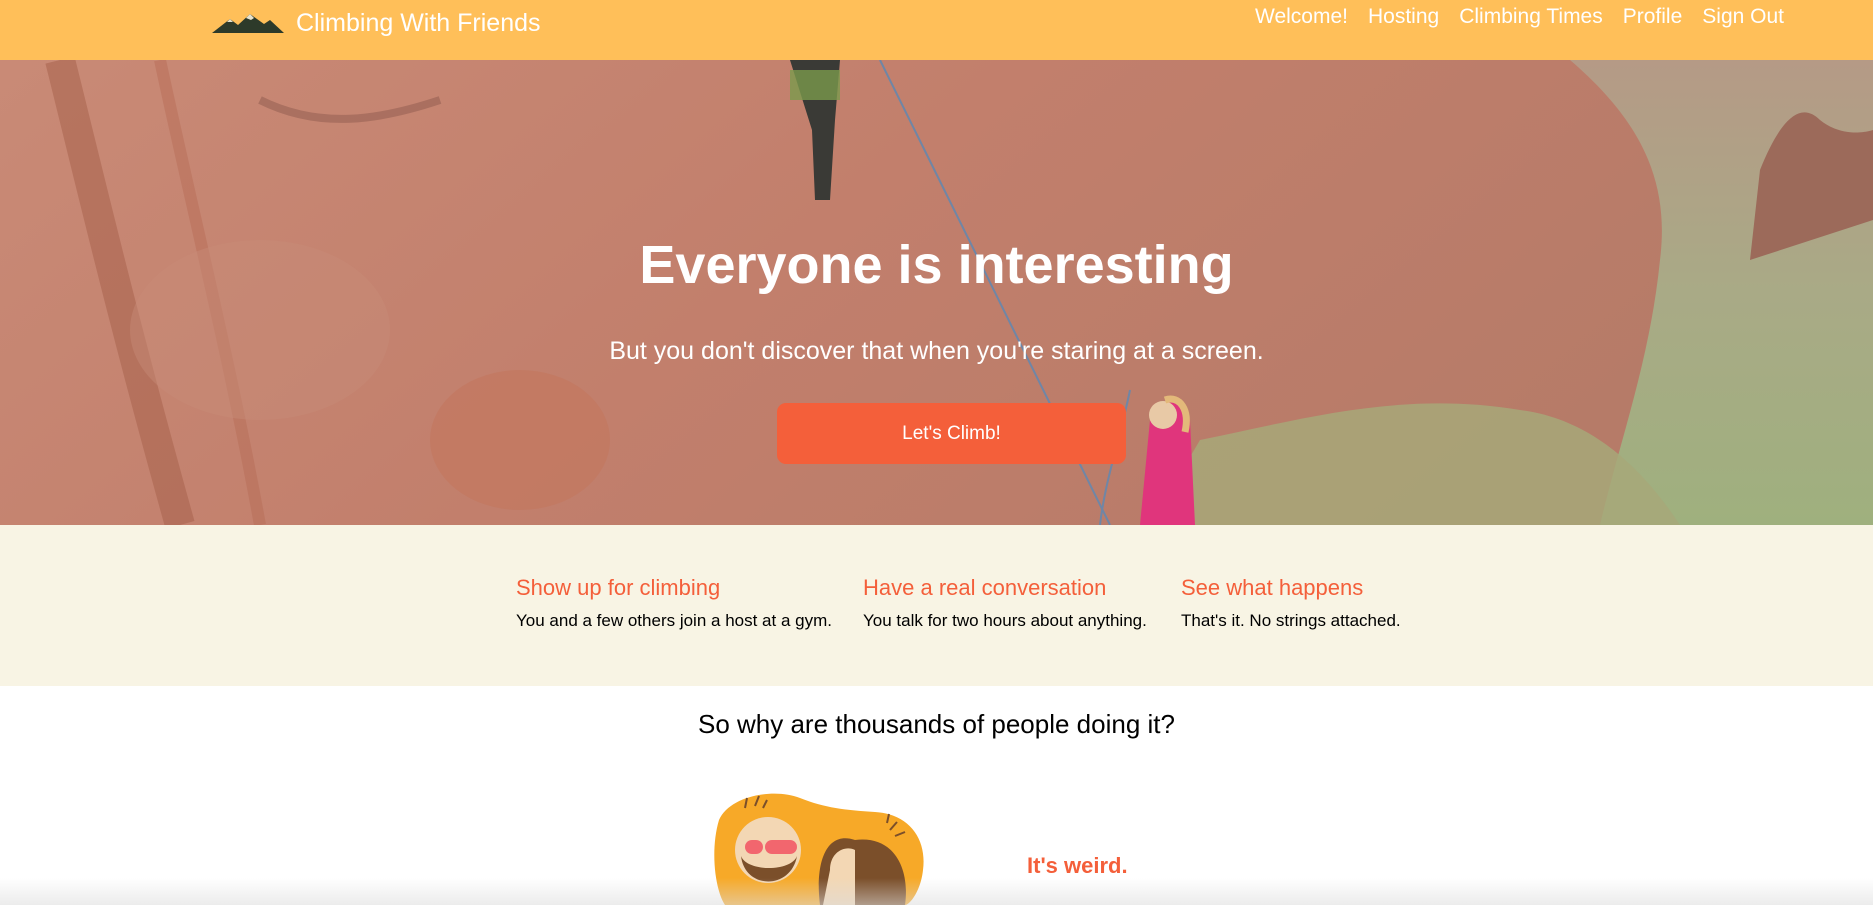 The image size is (1873, 905). I want to click on step-title: Have a real conversation, so click(985, 587).